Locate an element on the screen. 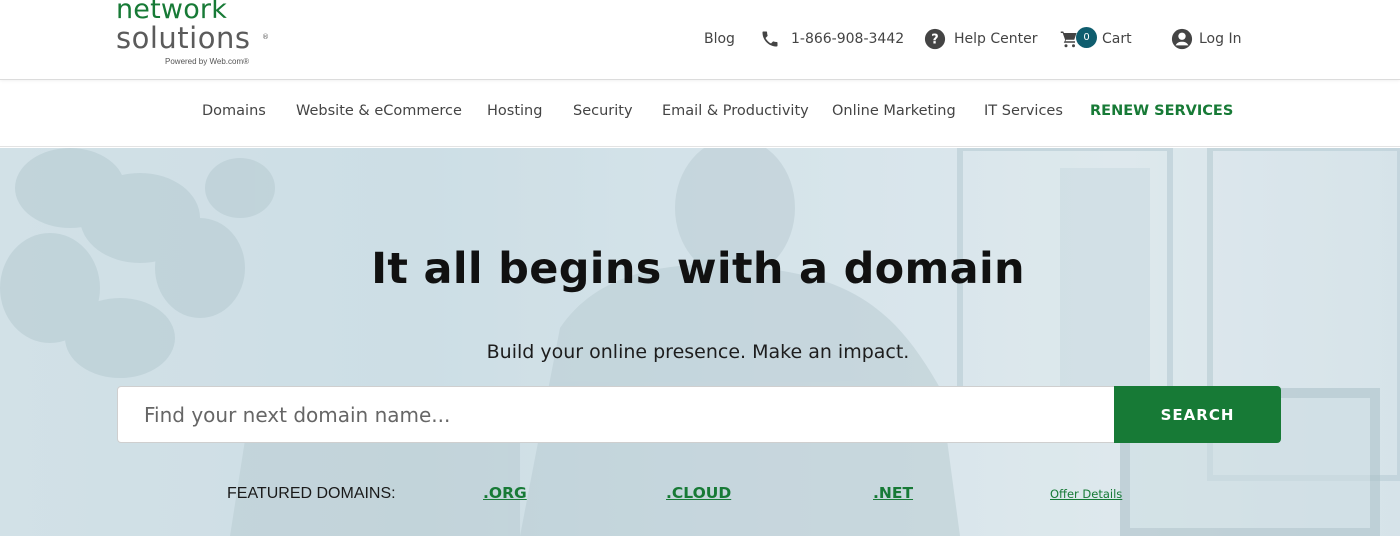  help-center-label: Help Center is located at coordinates (996, 39).